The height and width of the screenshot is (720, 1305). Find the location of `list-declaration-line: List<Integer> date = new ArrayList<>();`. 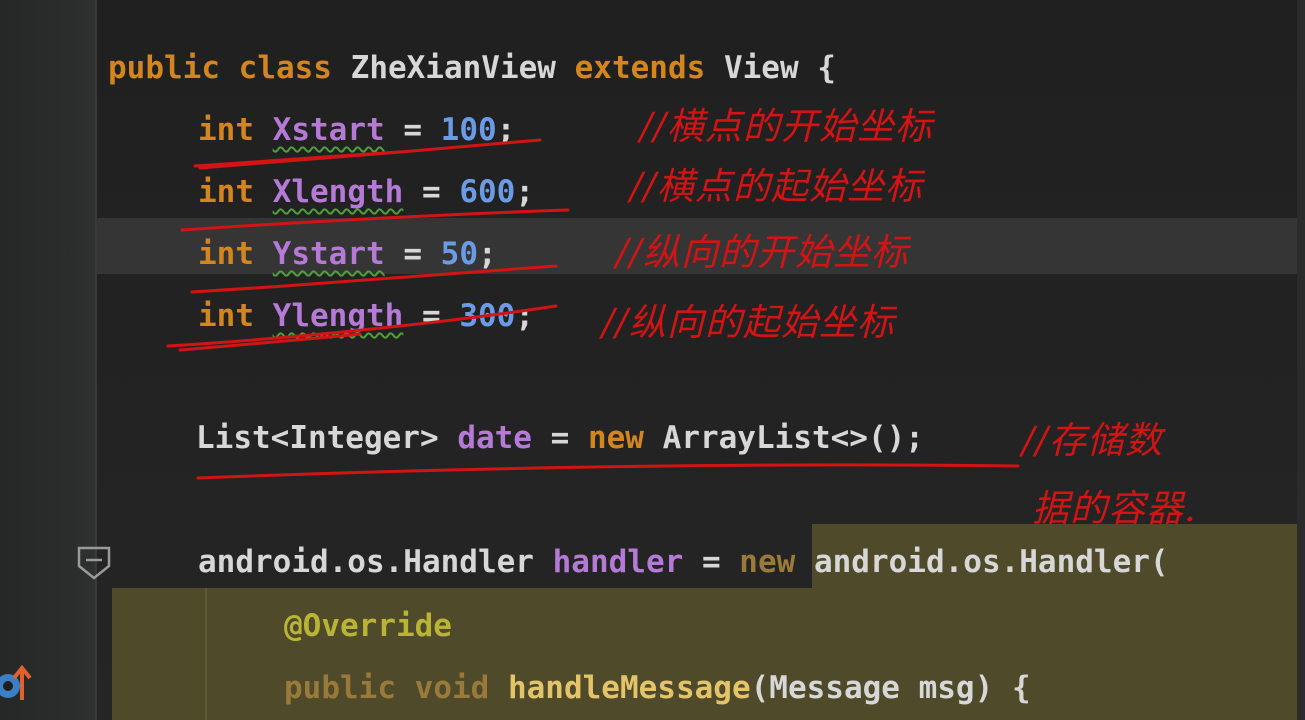

list-declaration-line: List<Integer> date = new ArrayList<>(); is located at coordinates (560, 438).